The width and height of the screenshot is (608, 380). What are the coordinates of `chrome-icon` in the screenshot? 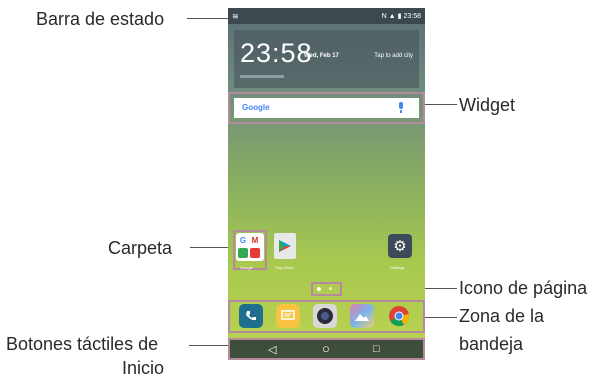 It's located at (399, 316).